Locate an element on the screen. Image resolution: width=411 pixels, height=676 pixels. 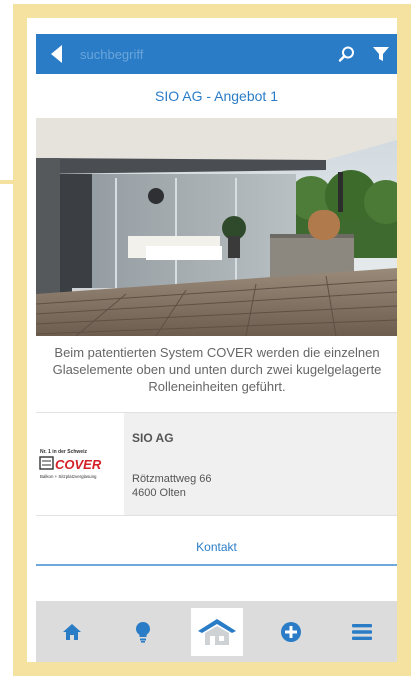
plus-circle-icon is located at coordinates (291, 631).